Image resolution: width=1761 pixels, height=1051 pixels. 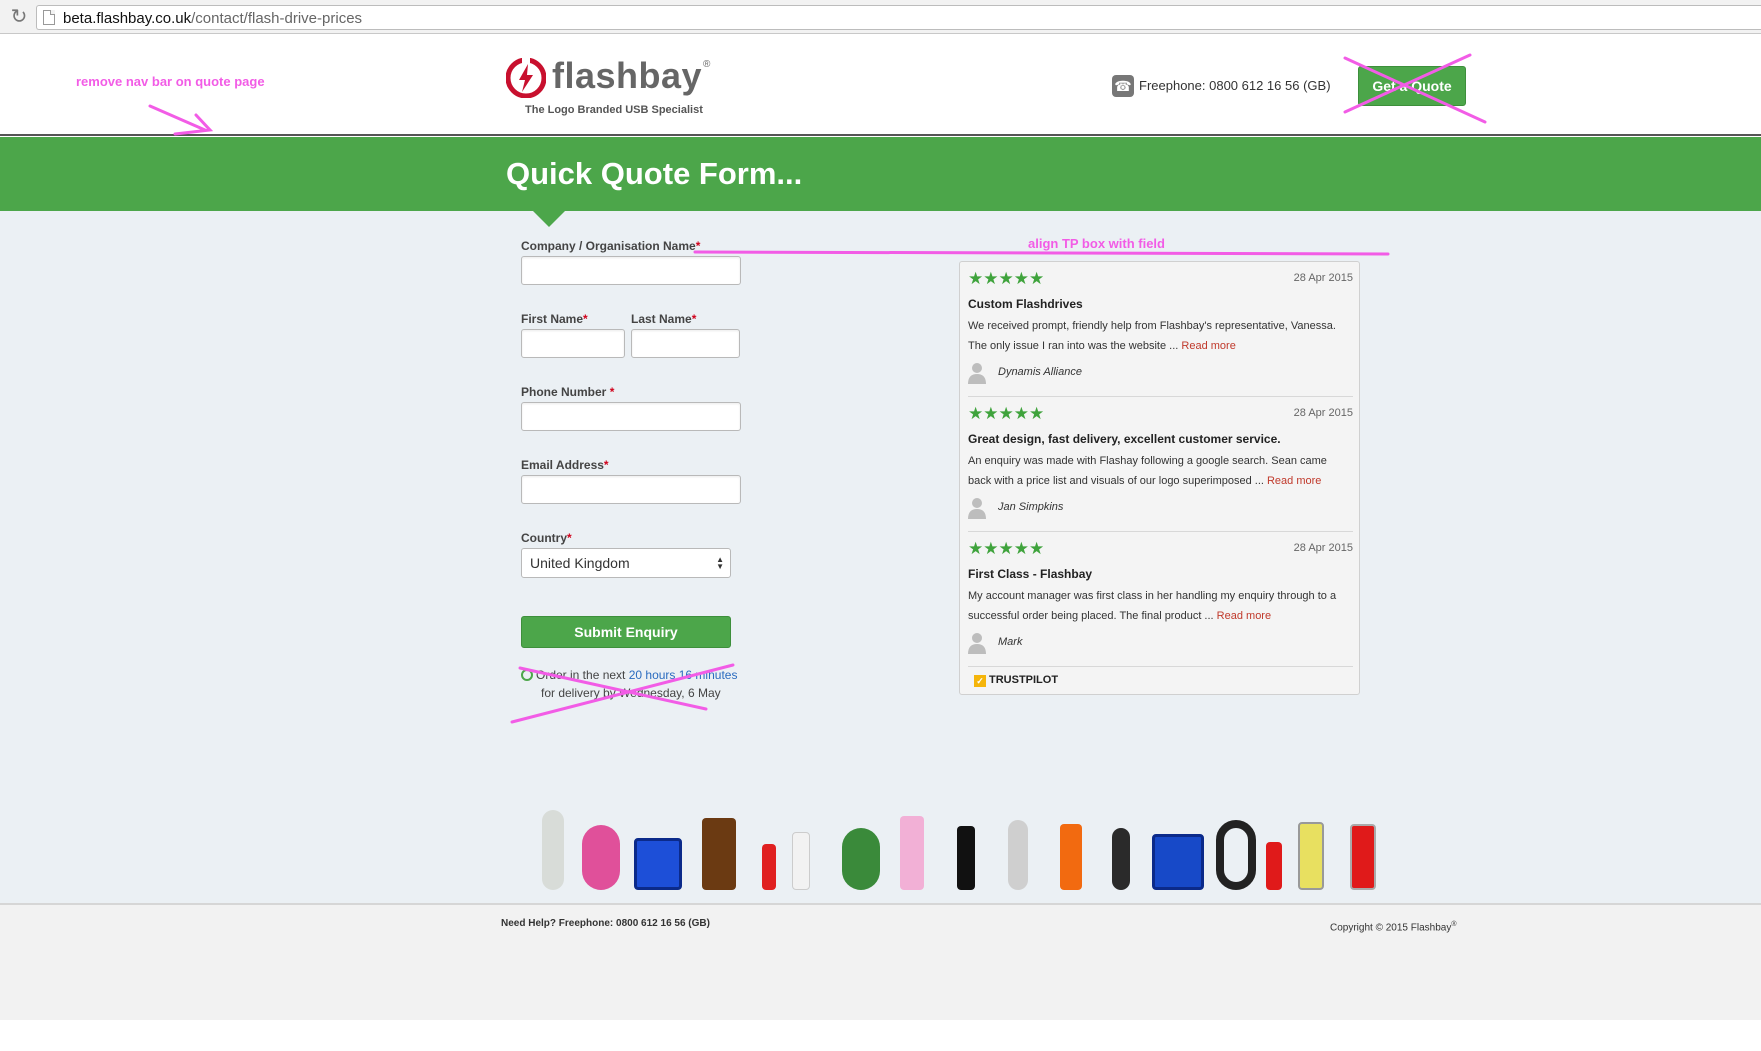 What do you see at coordinates (582, 675) in the screenshot?
I see `order-prefix: Order in the next` at bounding box center [582, 675].